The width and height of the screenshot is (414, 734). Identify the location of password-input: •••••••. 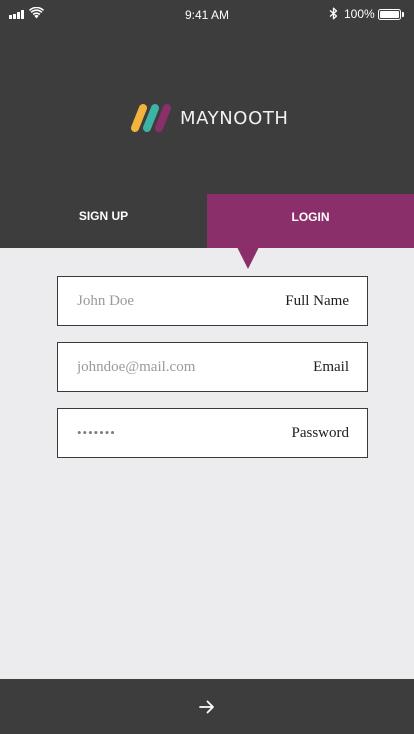
(180, 433).